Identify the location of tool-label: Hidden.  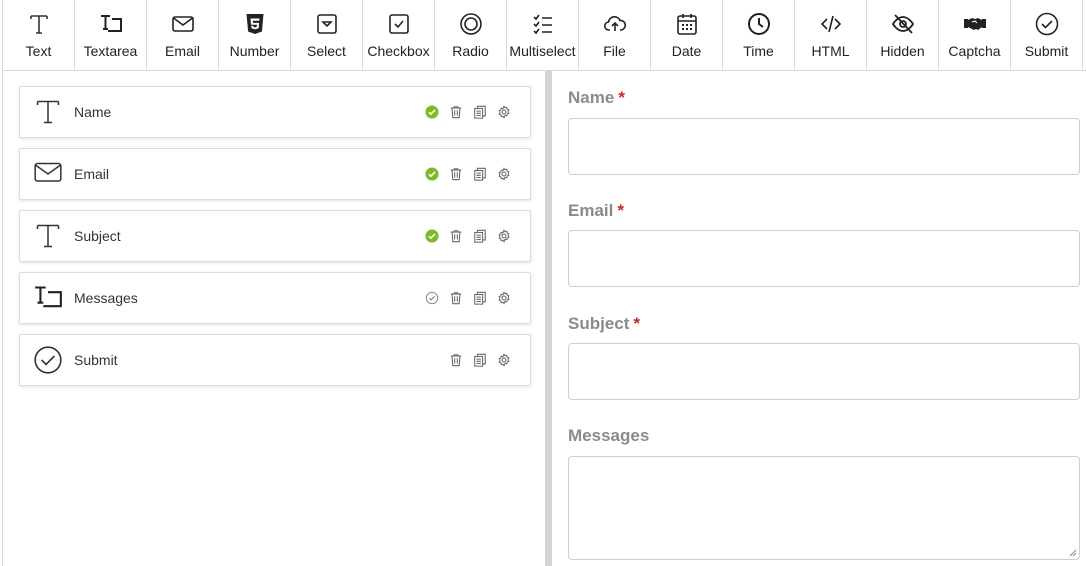
(902, 51).